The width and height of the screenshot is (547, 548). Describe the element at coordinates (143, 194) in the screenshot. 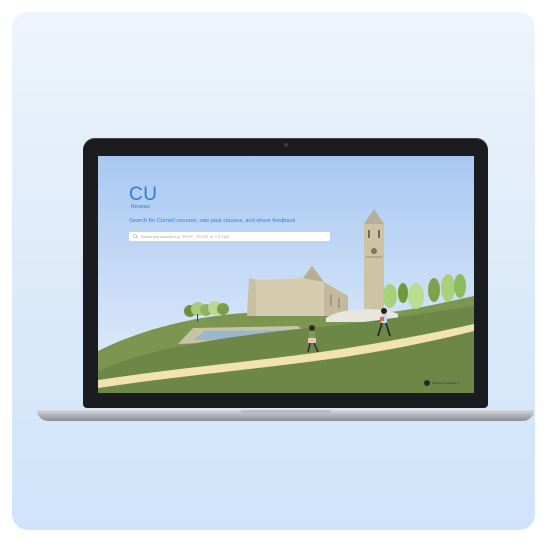

I see `brand-mark: CU` at that location.